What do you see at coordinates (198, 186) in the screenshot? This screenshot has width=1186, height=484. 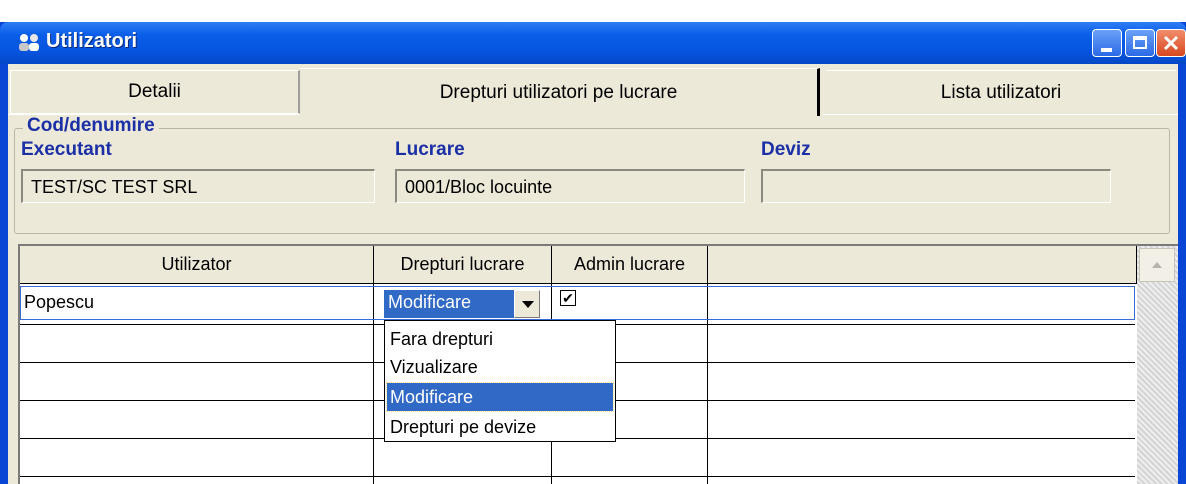 I see `executant-field: TEST/SC TEST SRL` at bounding box center [198, 186].